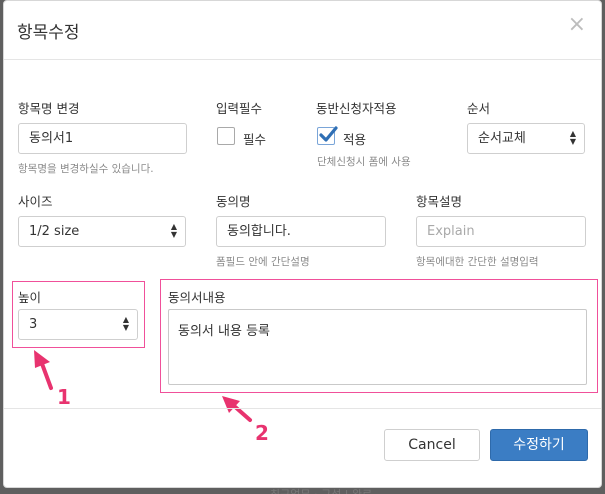  I want to click on annotation-arrow-1-icon, so click(43, 370).